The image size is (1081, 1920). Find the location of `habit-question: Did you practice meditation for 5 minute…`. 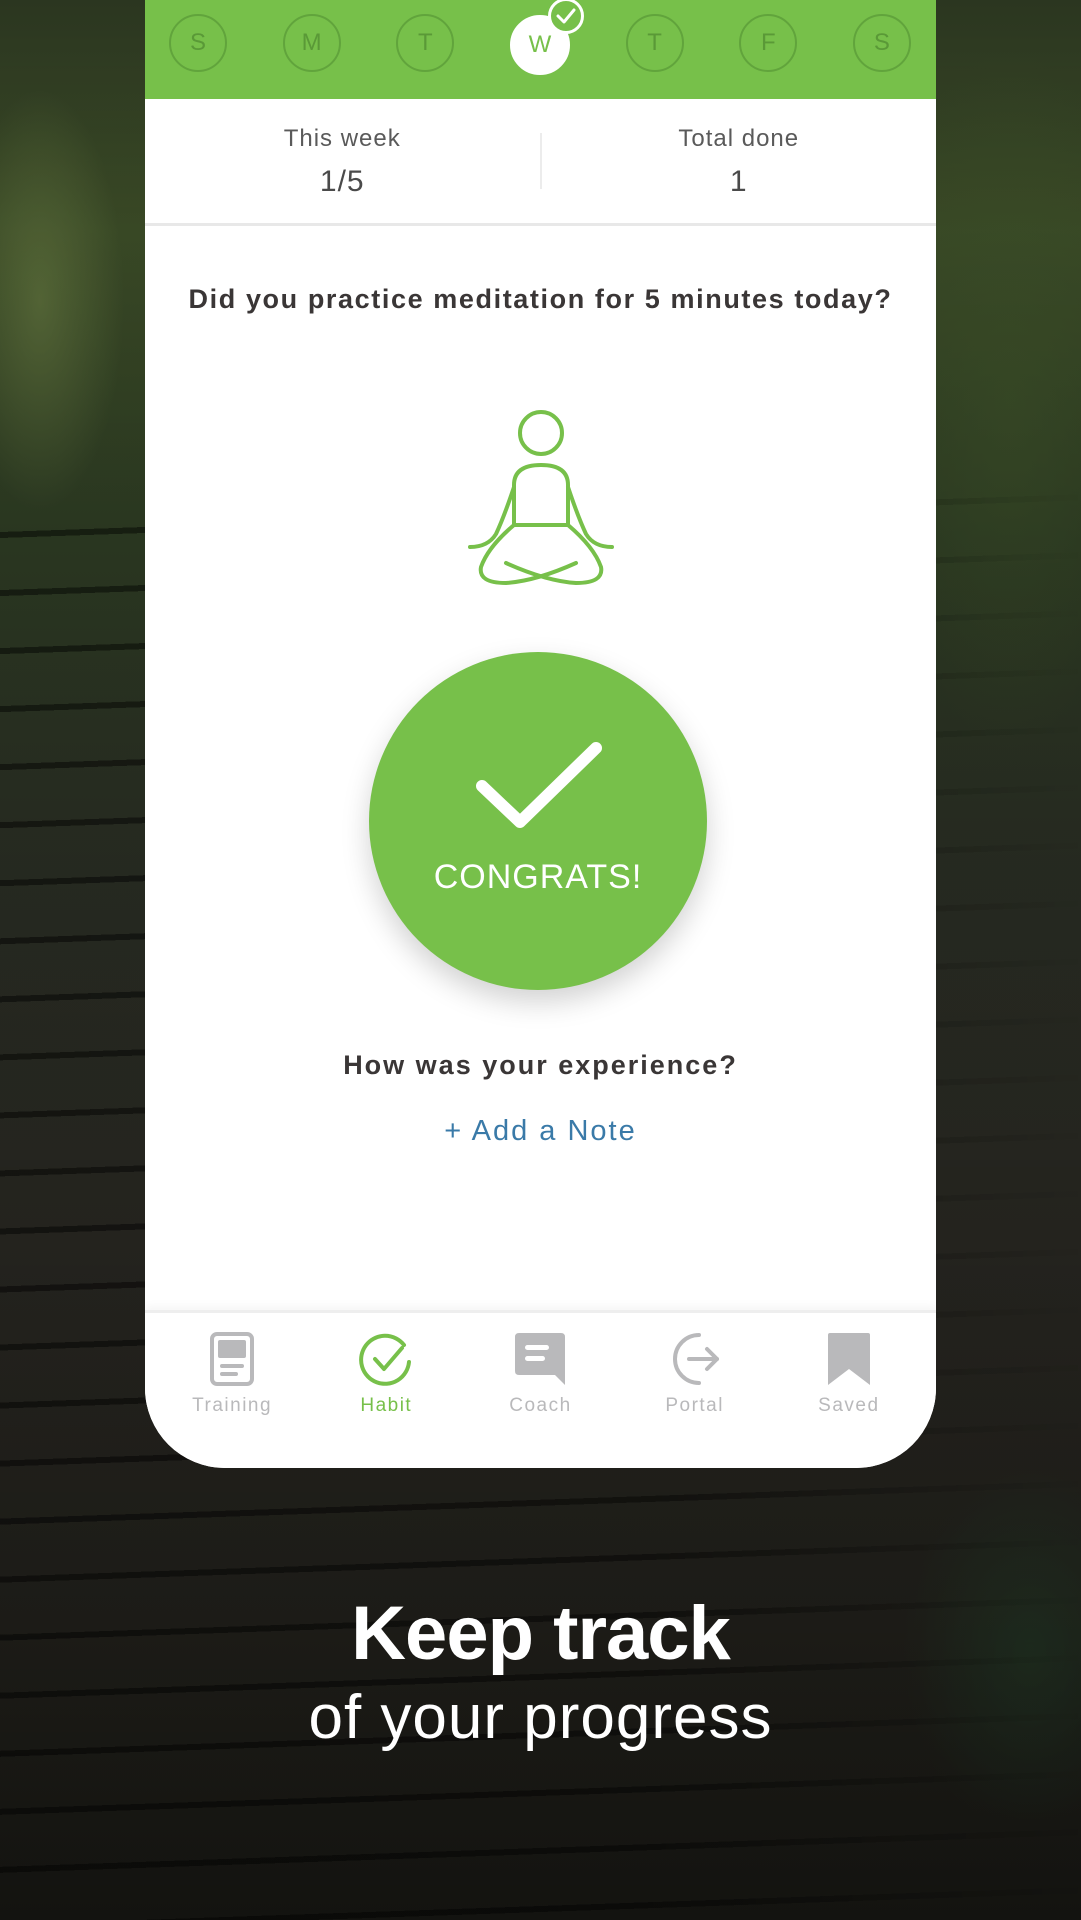

habit-question: Did you practice meditation for 5 minute… is located at coordinates (540, 299).